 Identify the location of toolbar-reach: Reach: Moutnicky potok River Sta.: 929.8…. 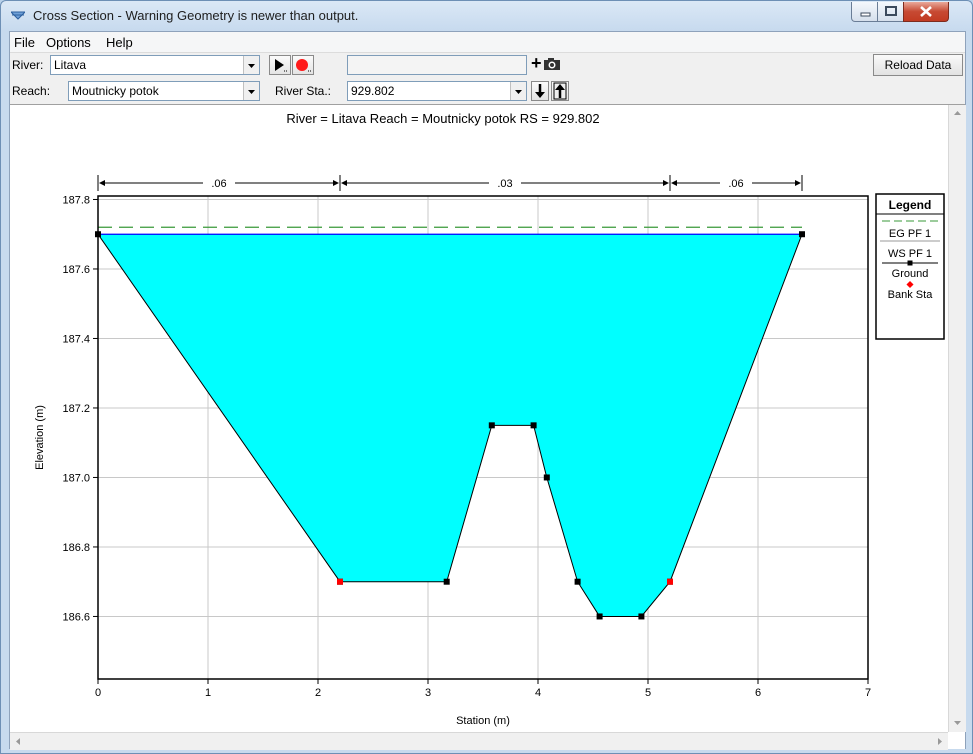
(487, 91).